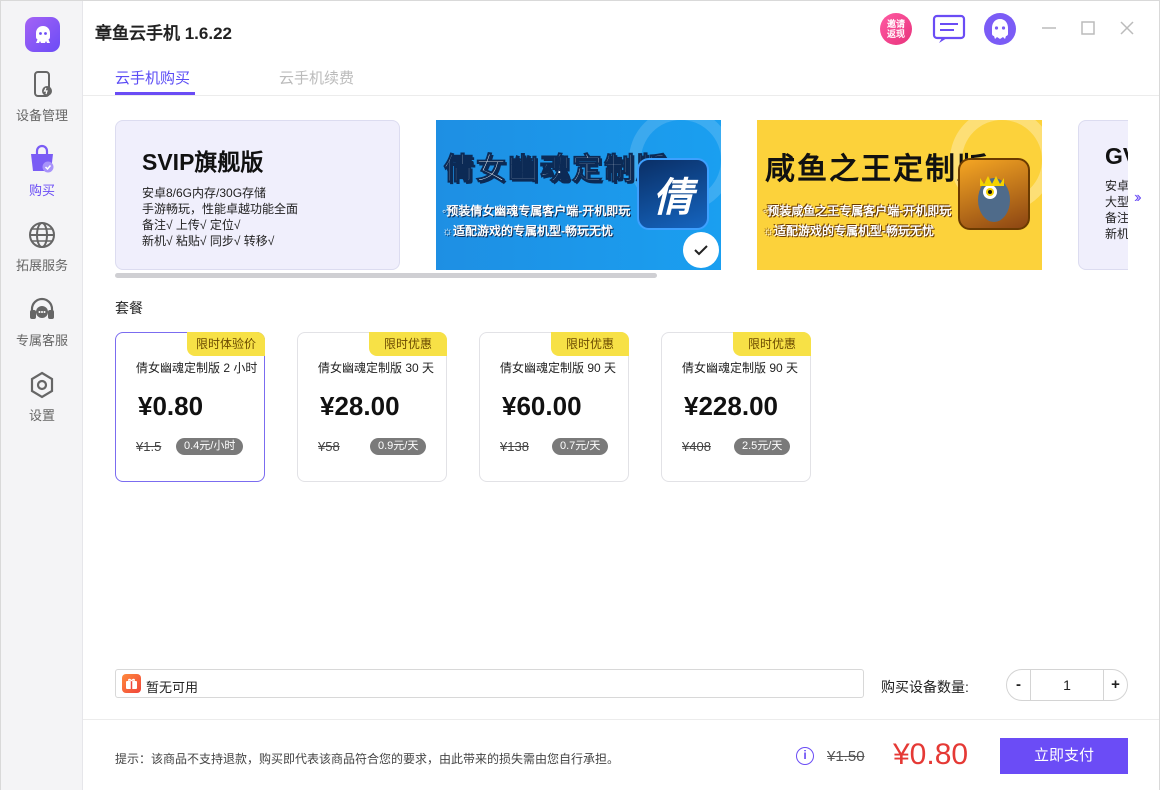 This screenshot has height=790, width=1160. Describe the element at coordinates (877, 169) in the screenshot. I see `xianyu-banner-title: 咸鱼之王定制版` at that location.